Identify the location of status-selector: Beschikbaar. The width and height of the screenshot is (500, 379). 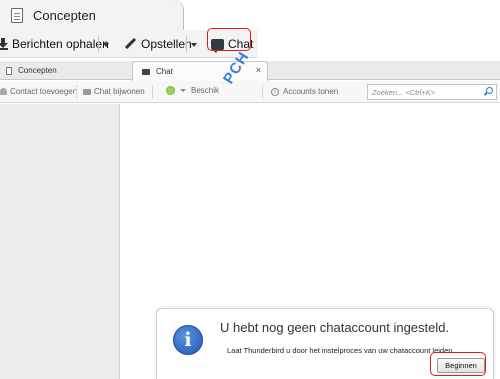
(192, 90).